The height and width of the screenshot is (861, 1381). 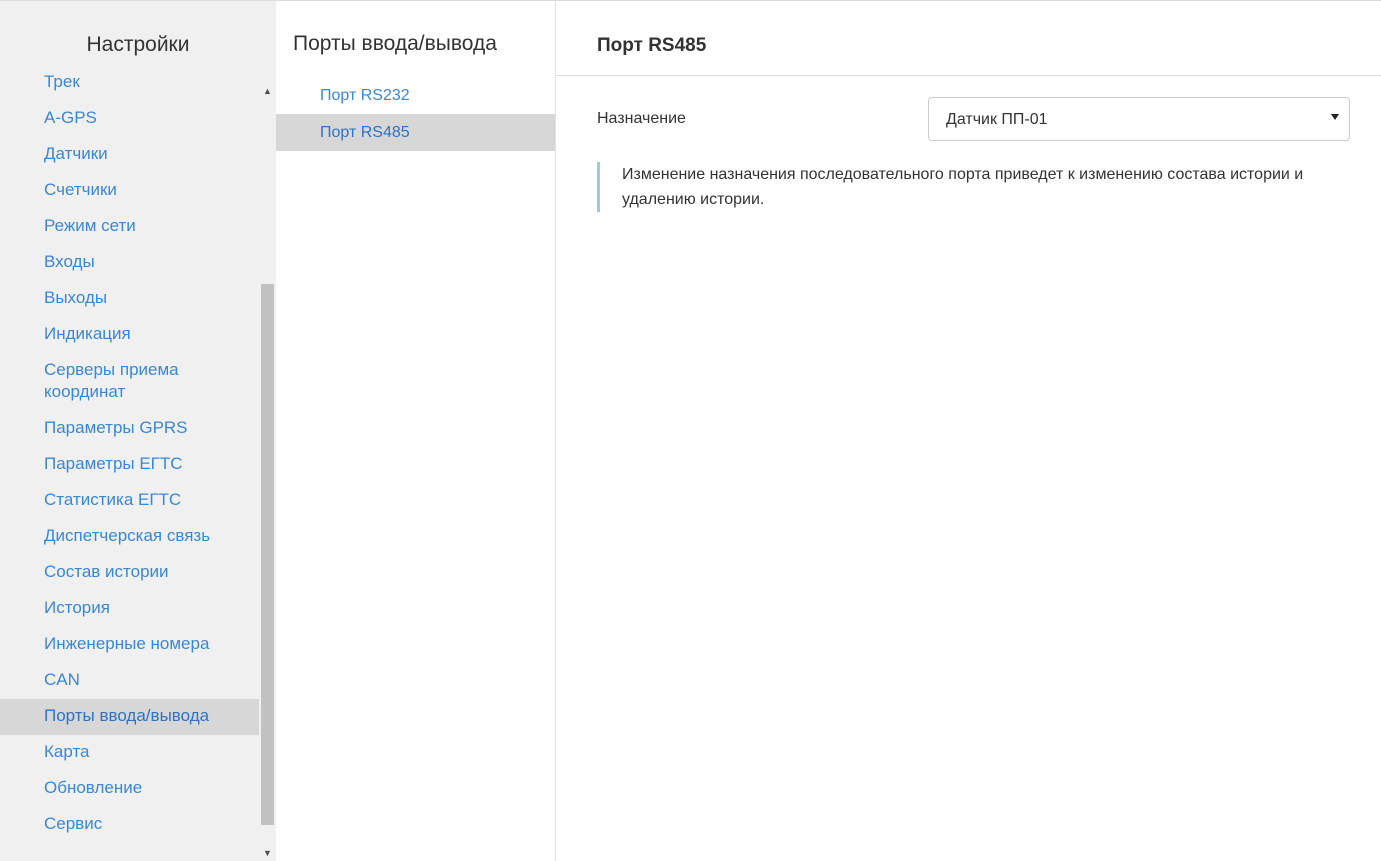 What do you see at coordinates (129, 429) in the screenshot?
I see `sidebar-item-gprs-params: Параметры GPRS` at bounding box center [129, 429].